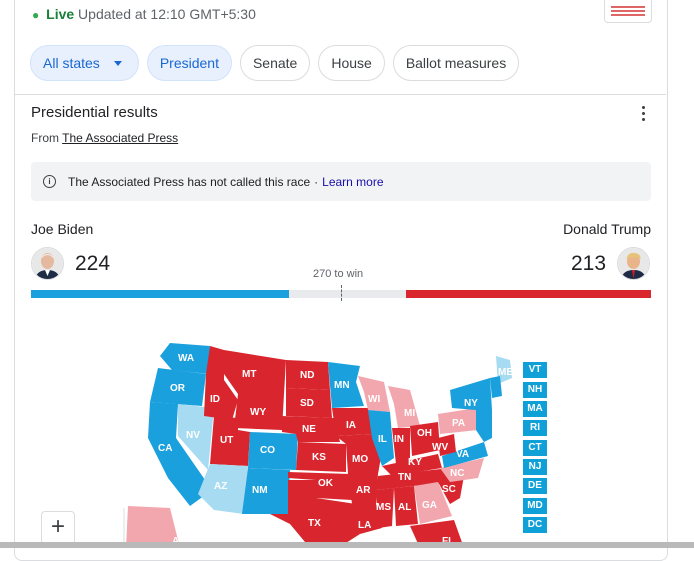 The image size is (694, 561). I want to click on chip-ballot-measures: Ballot measures, so click(456, 63).